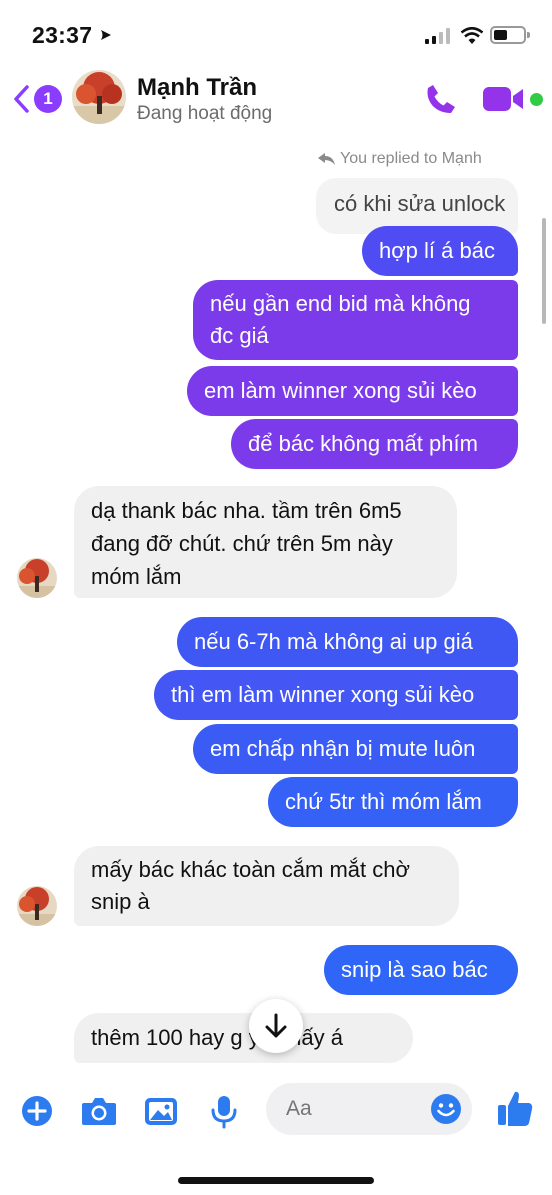 The height and width of the screenshot is (1195, 552). Describe the element at coordinates (347, 642) in the screenshot. I see `outgoing-message: nếu 6-7h mà không ai up giá` at that location.